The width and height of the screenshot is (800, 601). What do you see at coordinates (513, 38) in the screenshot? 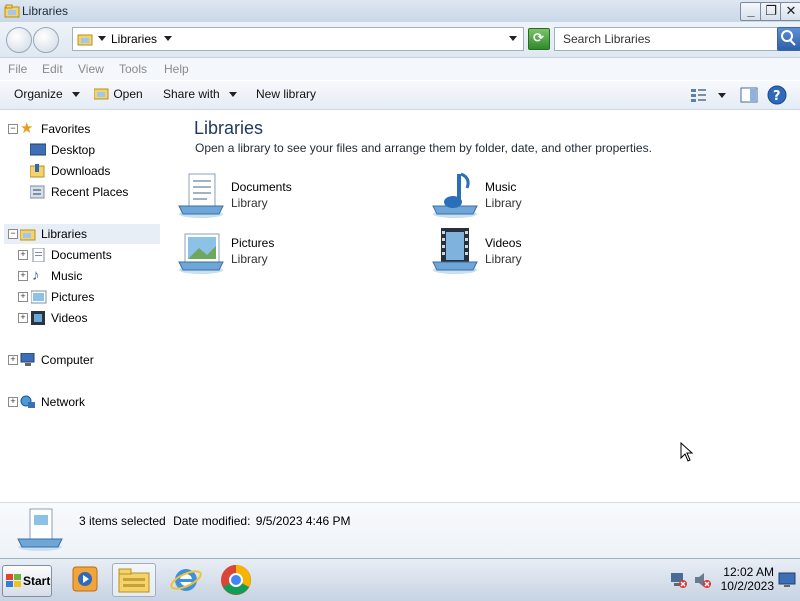
I see `address-history-icon` at bounding box center [513, 38].